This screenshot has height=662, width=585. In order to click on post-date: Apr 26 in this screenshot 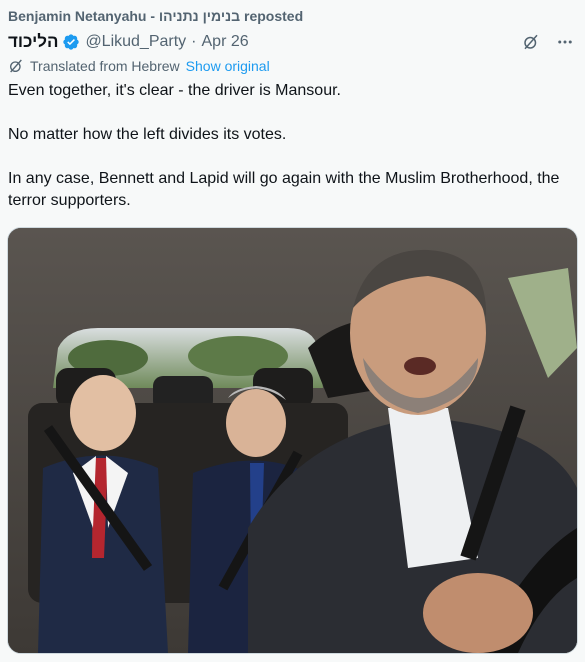, I will do `click(225, 42)`.